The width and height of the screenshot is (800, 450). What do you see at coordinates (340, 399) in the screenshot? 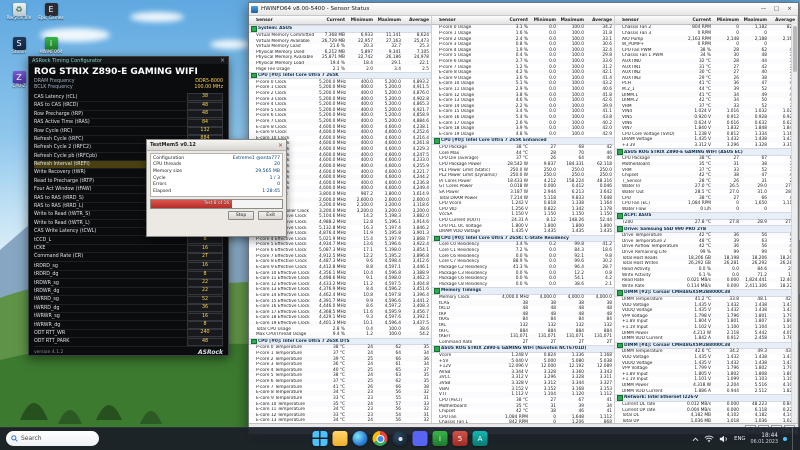
I see `sensor-row: E-core 9 Temperature 33 °C 23 55 31` at bounding box center [340, 399].